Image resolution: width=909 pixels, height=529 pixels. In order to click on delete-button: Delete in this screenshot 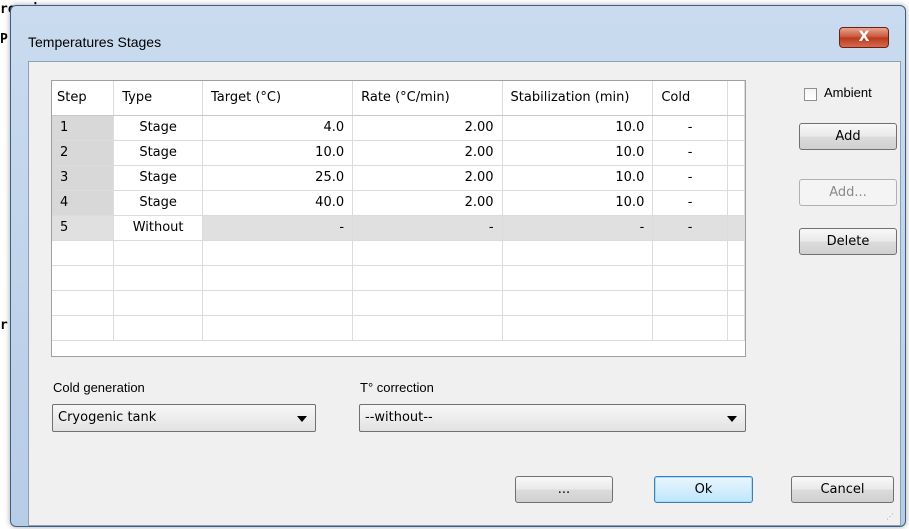, I will do `click(848, 241)`.